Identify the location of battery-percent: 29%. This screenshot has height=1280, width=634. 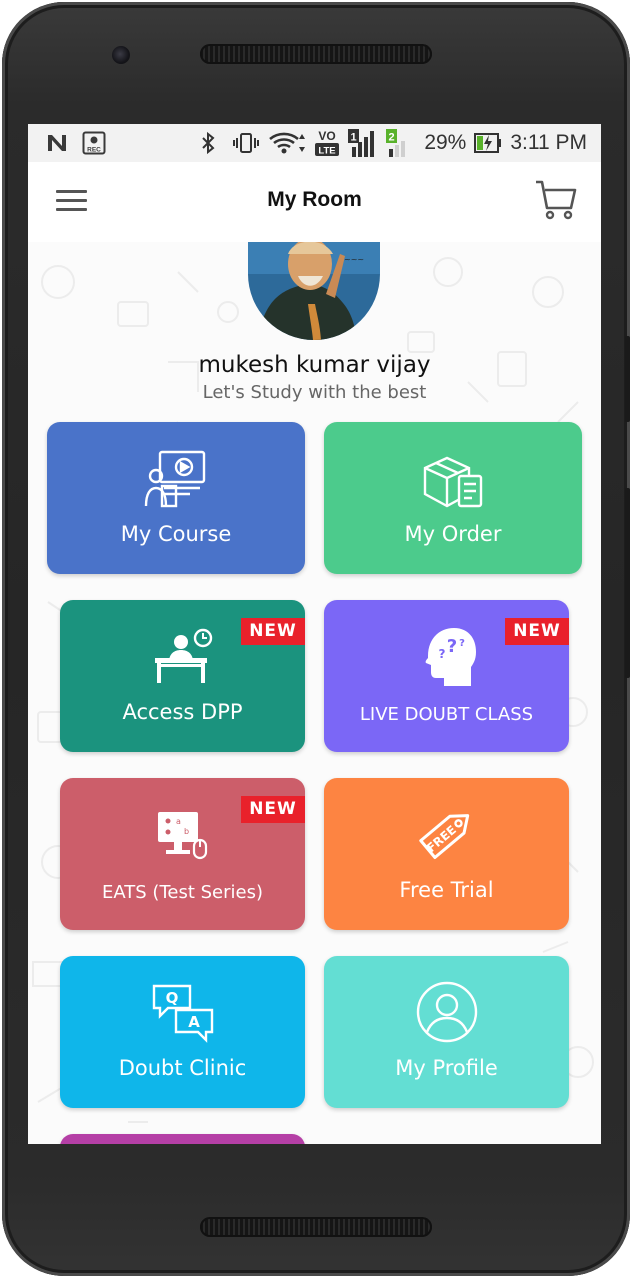
(445, 142).